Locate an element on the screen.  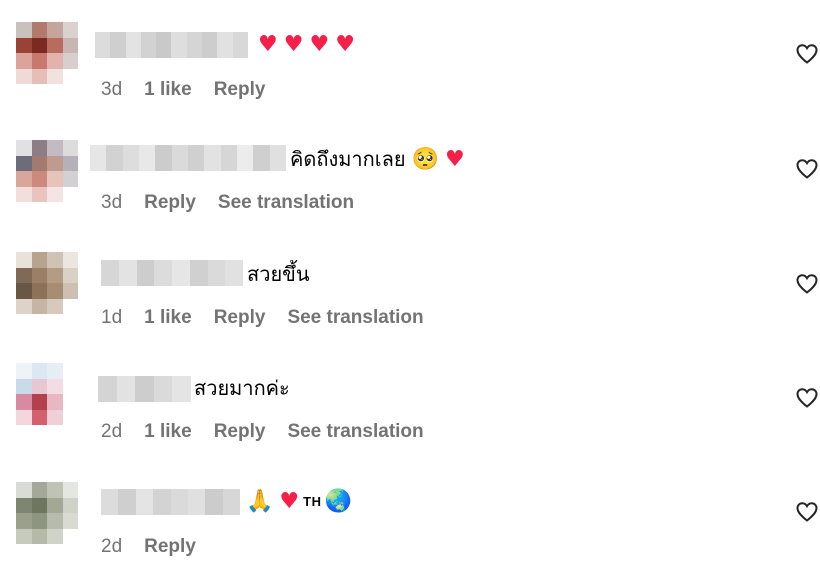
comment-text: ♥ ♥ ♥ ♥ is located at coordinates (303, 45).